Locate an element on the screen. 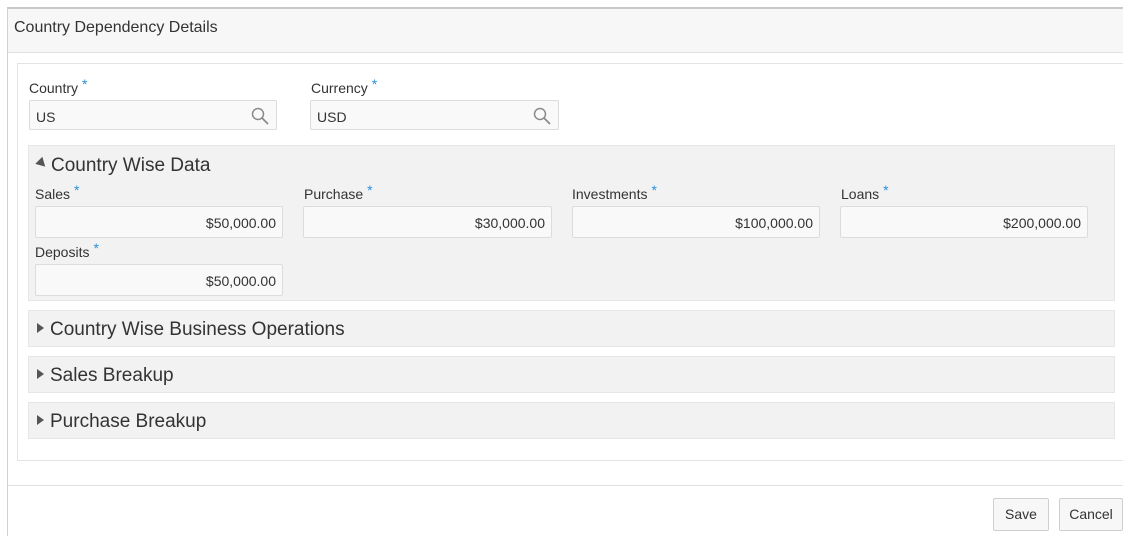 This screenshot has width=1123, height=536. currency-label: Currency * is located at coordinates (344, 86).